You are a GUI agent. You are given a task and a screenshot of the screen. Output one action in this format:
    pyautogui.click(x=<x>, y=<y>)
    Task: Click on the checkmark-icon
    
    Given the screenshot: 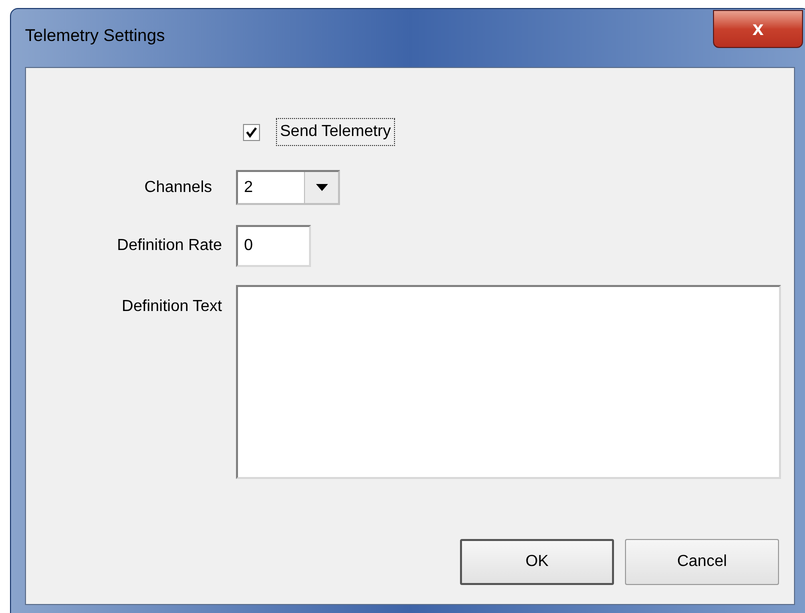 What is the action you would take?
    pyautogui.click(x=251, y=132)
    